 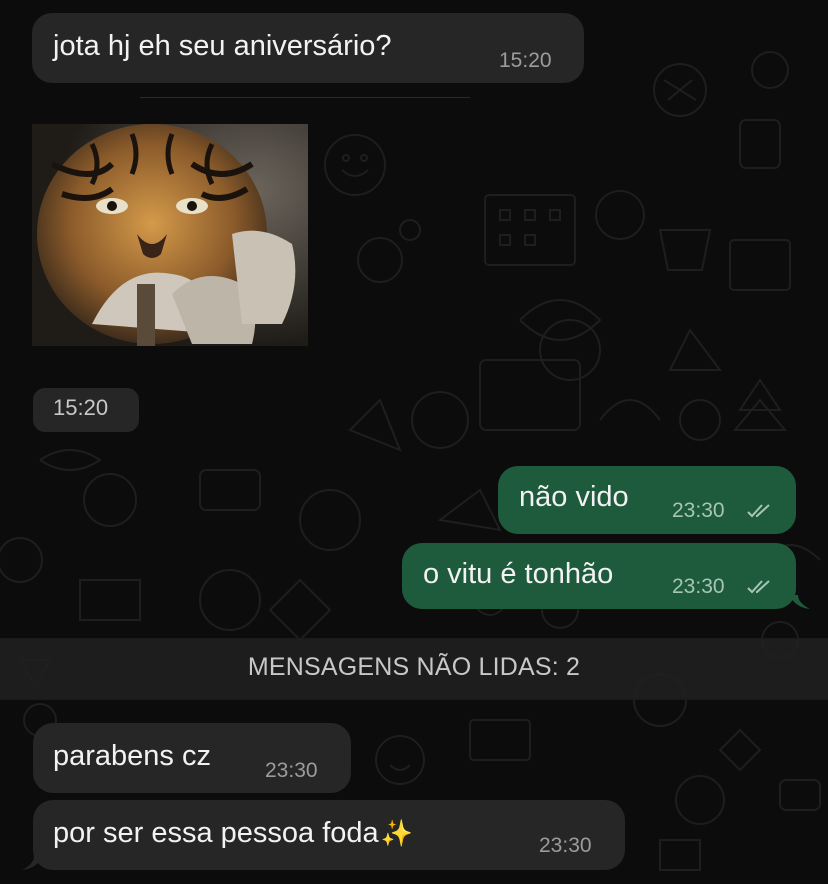 I want to click on message-bubble-outgoing: não vido 23:30, so click(x=647, y=500).